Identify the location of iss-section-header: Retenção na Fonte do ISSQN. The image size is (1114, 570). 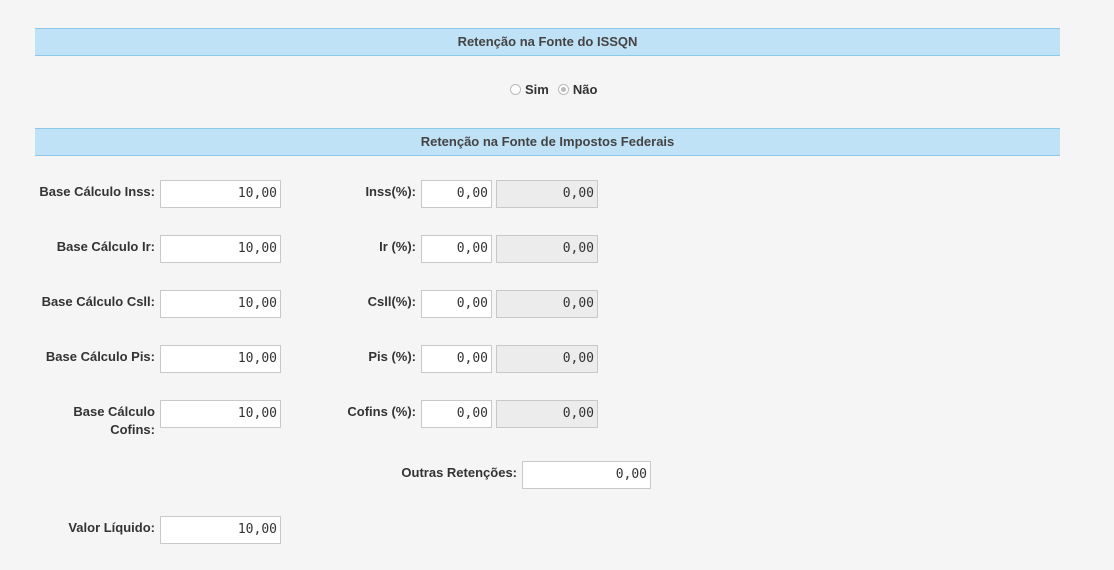
(547, 42).